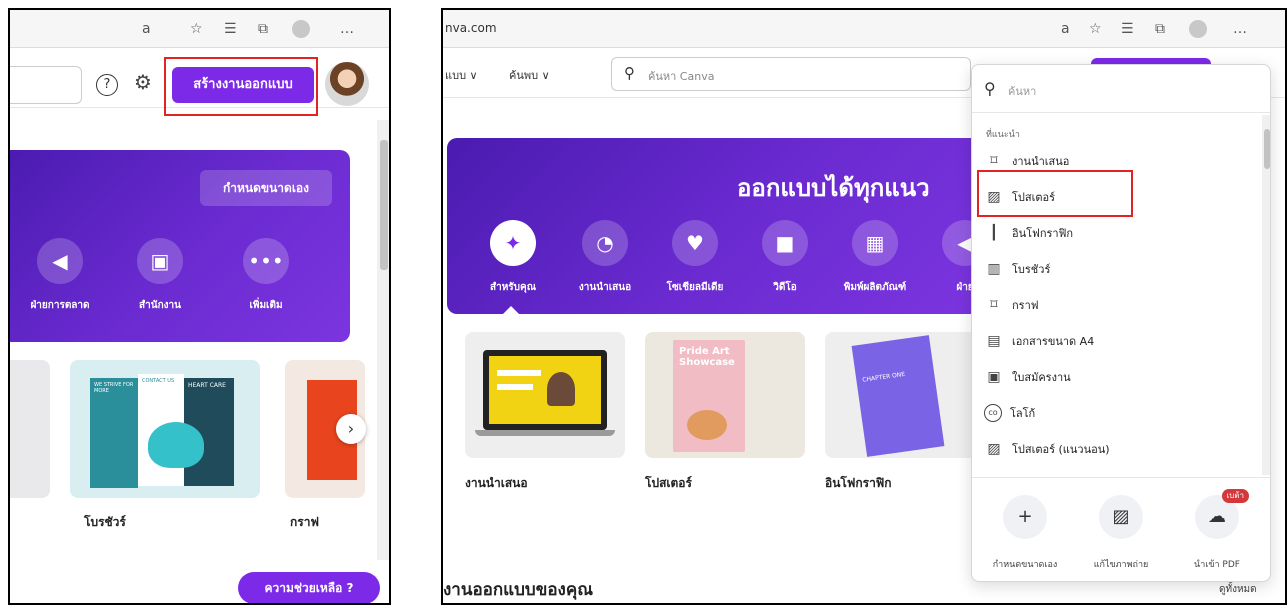 This screenshot has width=1288, height=608. Describe the element at coordinates (833, 188) in the screenshot. I see `hero-title: ออกแบบได้ทุกแนว` at that location.